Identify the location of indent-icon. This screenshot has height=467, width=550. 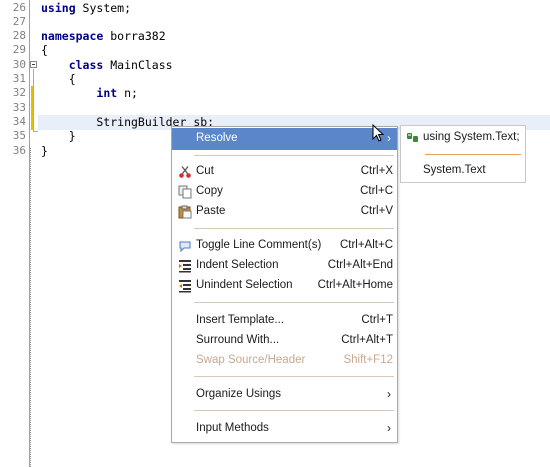
(185, 266).